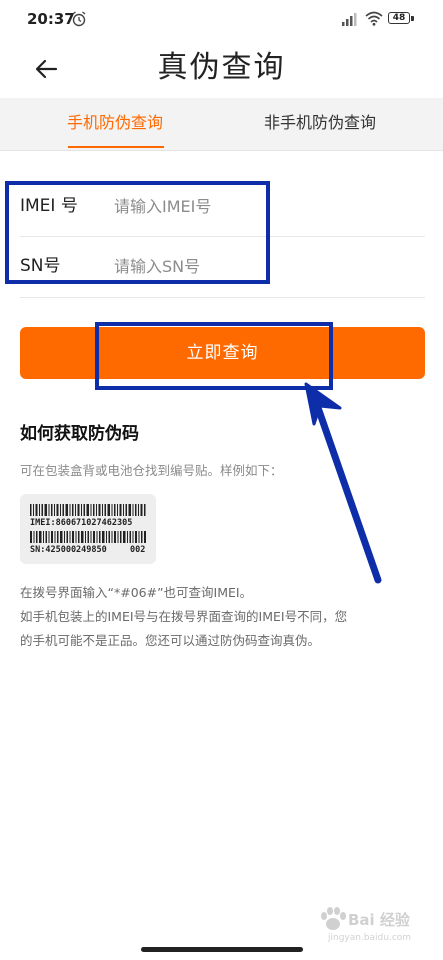 The height and width of the screenshot is (960, 443). I want to click on home-indicator, so click(222, 949).